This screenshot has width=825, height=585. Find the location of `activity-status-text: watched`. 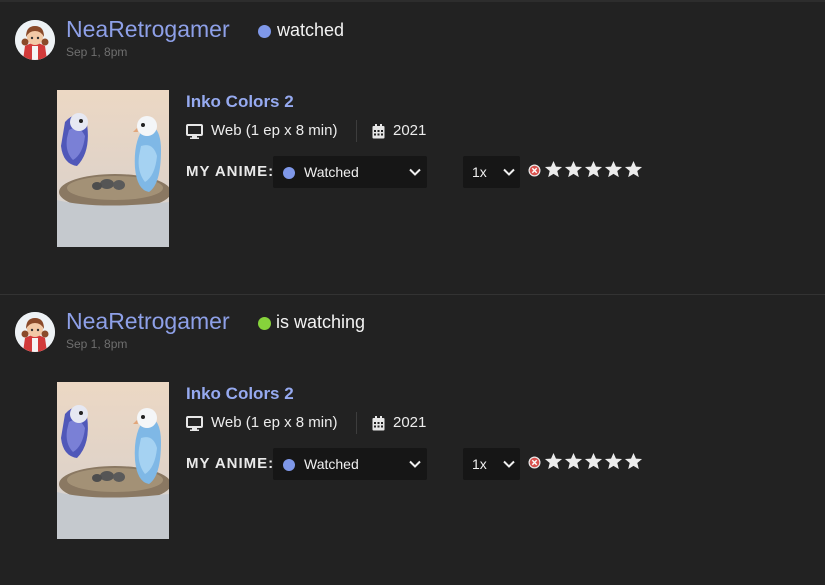

activity-status-text: watched is located at coordinates (311, 30).